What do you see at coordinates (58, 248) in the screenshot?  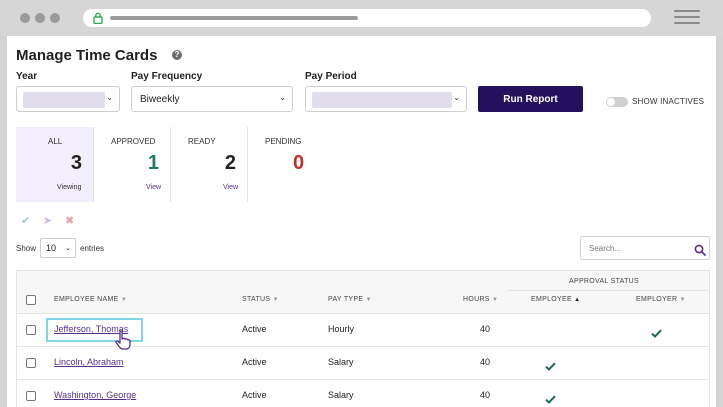 I see `entries-select: 10 ⌄` at bounding box center [58, 248].